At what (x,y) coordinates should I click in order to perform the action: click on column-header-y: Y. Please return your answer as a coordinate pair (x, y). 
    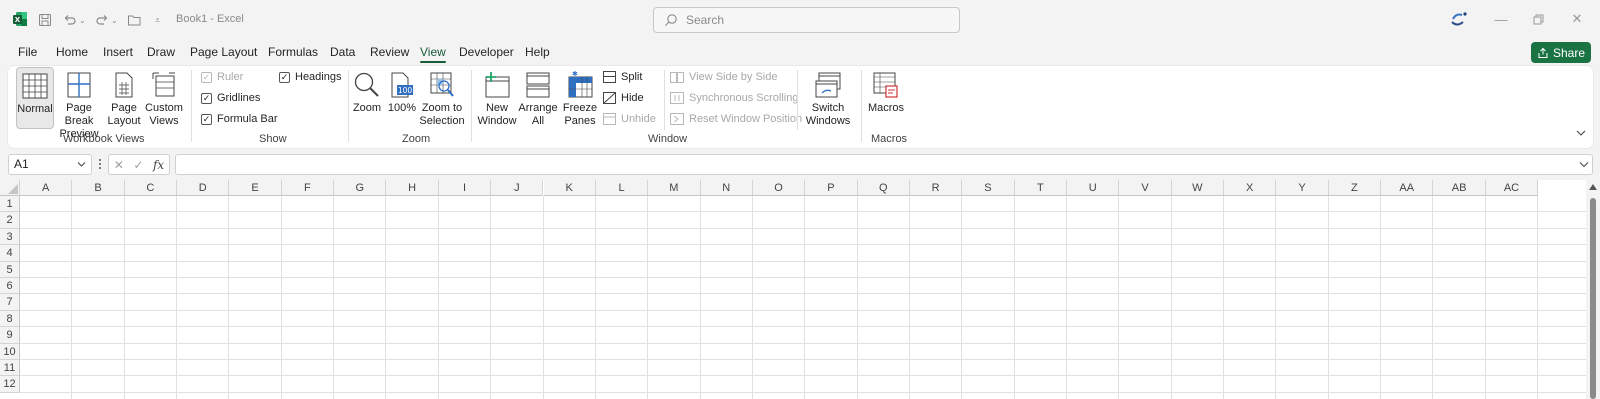
    Looking at the image, I should click on (1302, 188).